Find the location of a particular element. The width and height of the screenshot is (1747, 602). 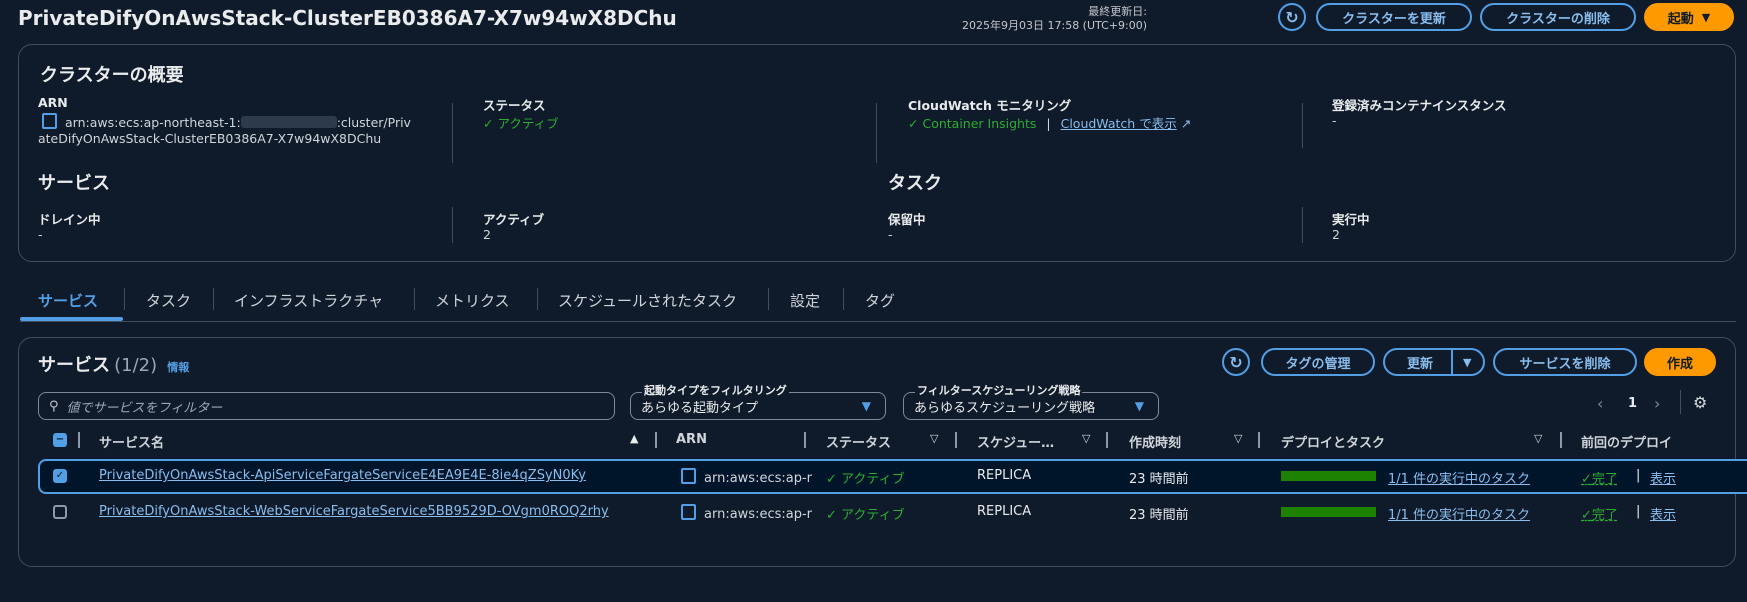

next-page-icon: › is located at coordinates (1657, 403).